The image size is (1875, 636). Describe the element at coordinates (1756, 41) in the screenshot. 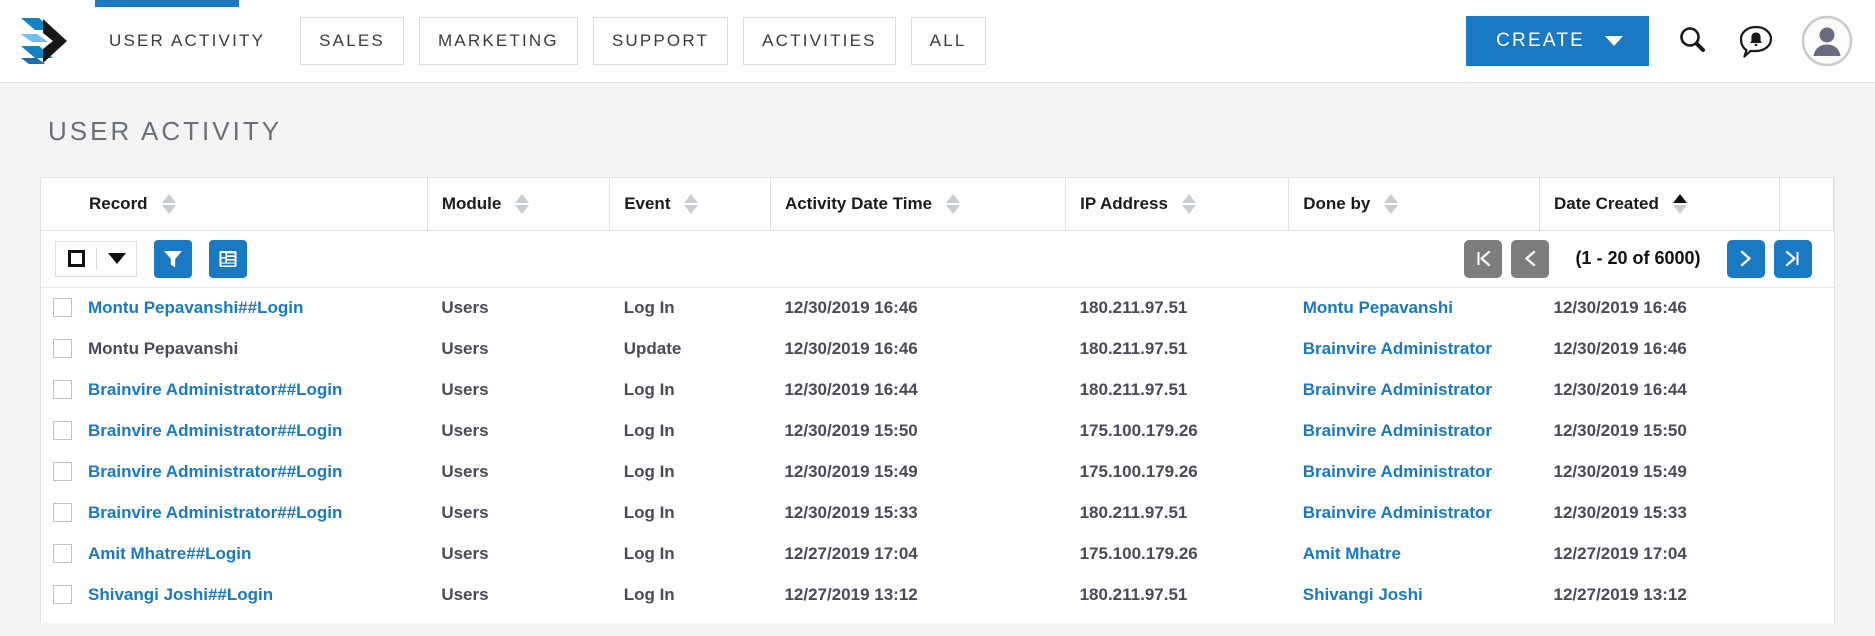

I see `notifications-icon` at that location.